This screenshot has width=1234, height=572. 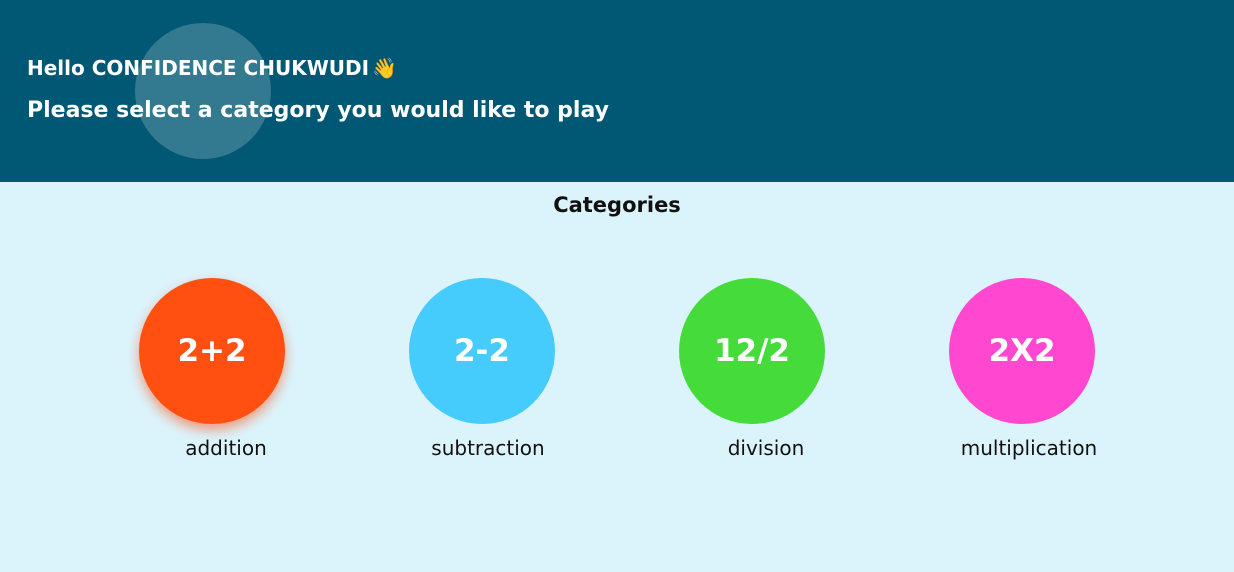 What do you see at coordinates (203, 91) in the screenshot?
I see `decorative-circle` at bounding box center [203, 91].